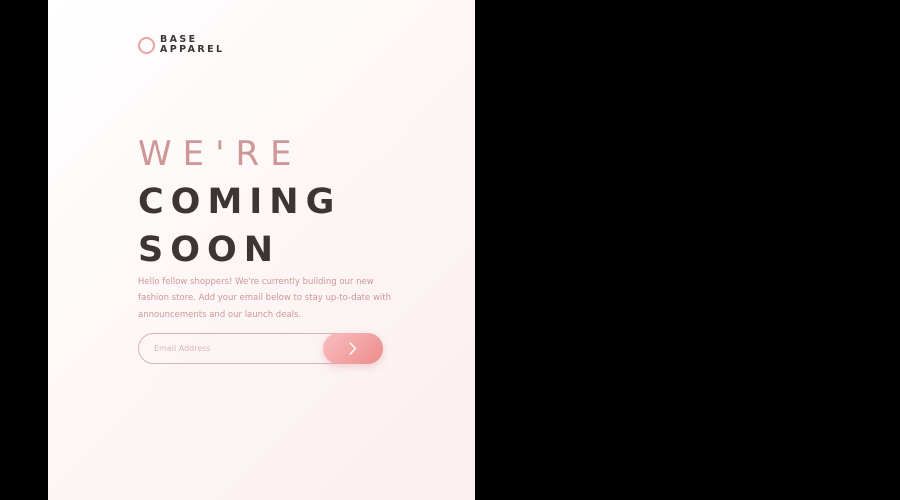 The image size is (900, 500). I want to click on page-headline: WE'RE COMING SOON, so click(239, 202).